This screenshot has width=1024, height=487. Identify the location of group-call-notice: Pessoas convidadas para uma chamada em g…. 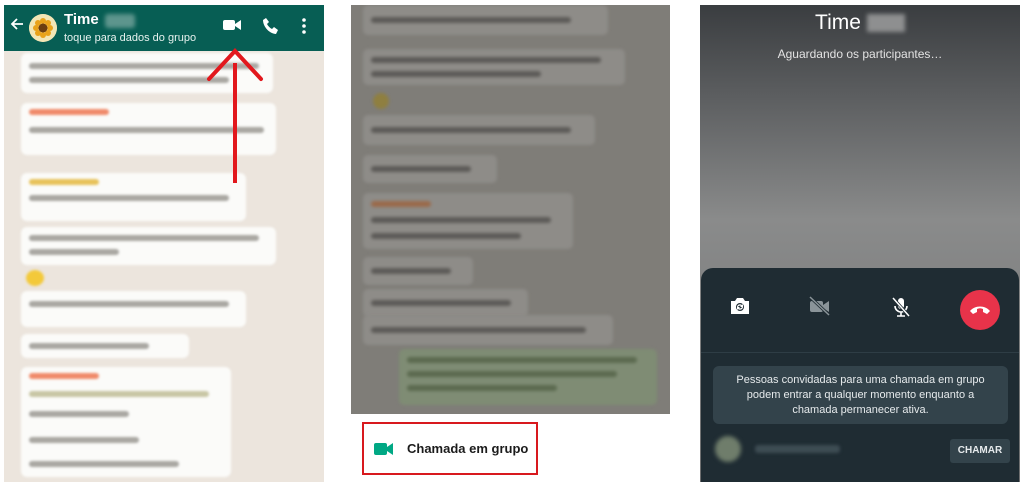
(860, 395).